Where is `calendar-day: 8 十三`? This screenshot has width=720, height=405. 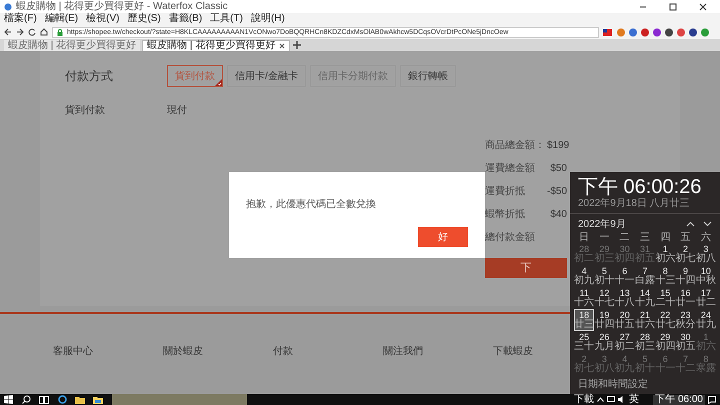 calendar-day: 8 十三 is located at coordinates (665, 276).